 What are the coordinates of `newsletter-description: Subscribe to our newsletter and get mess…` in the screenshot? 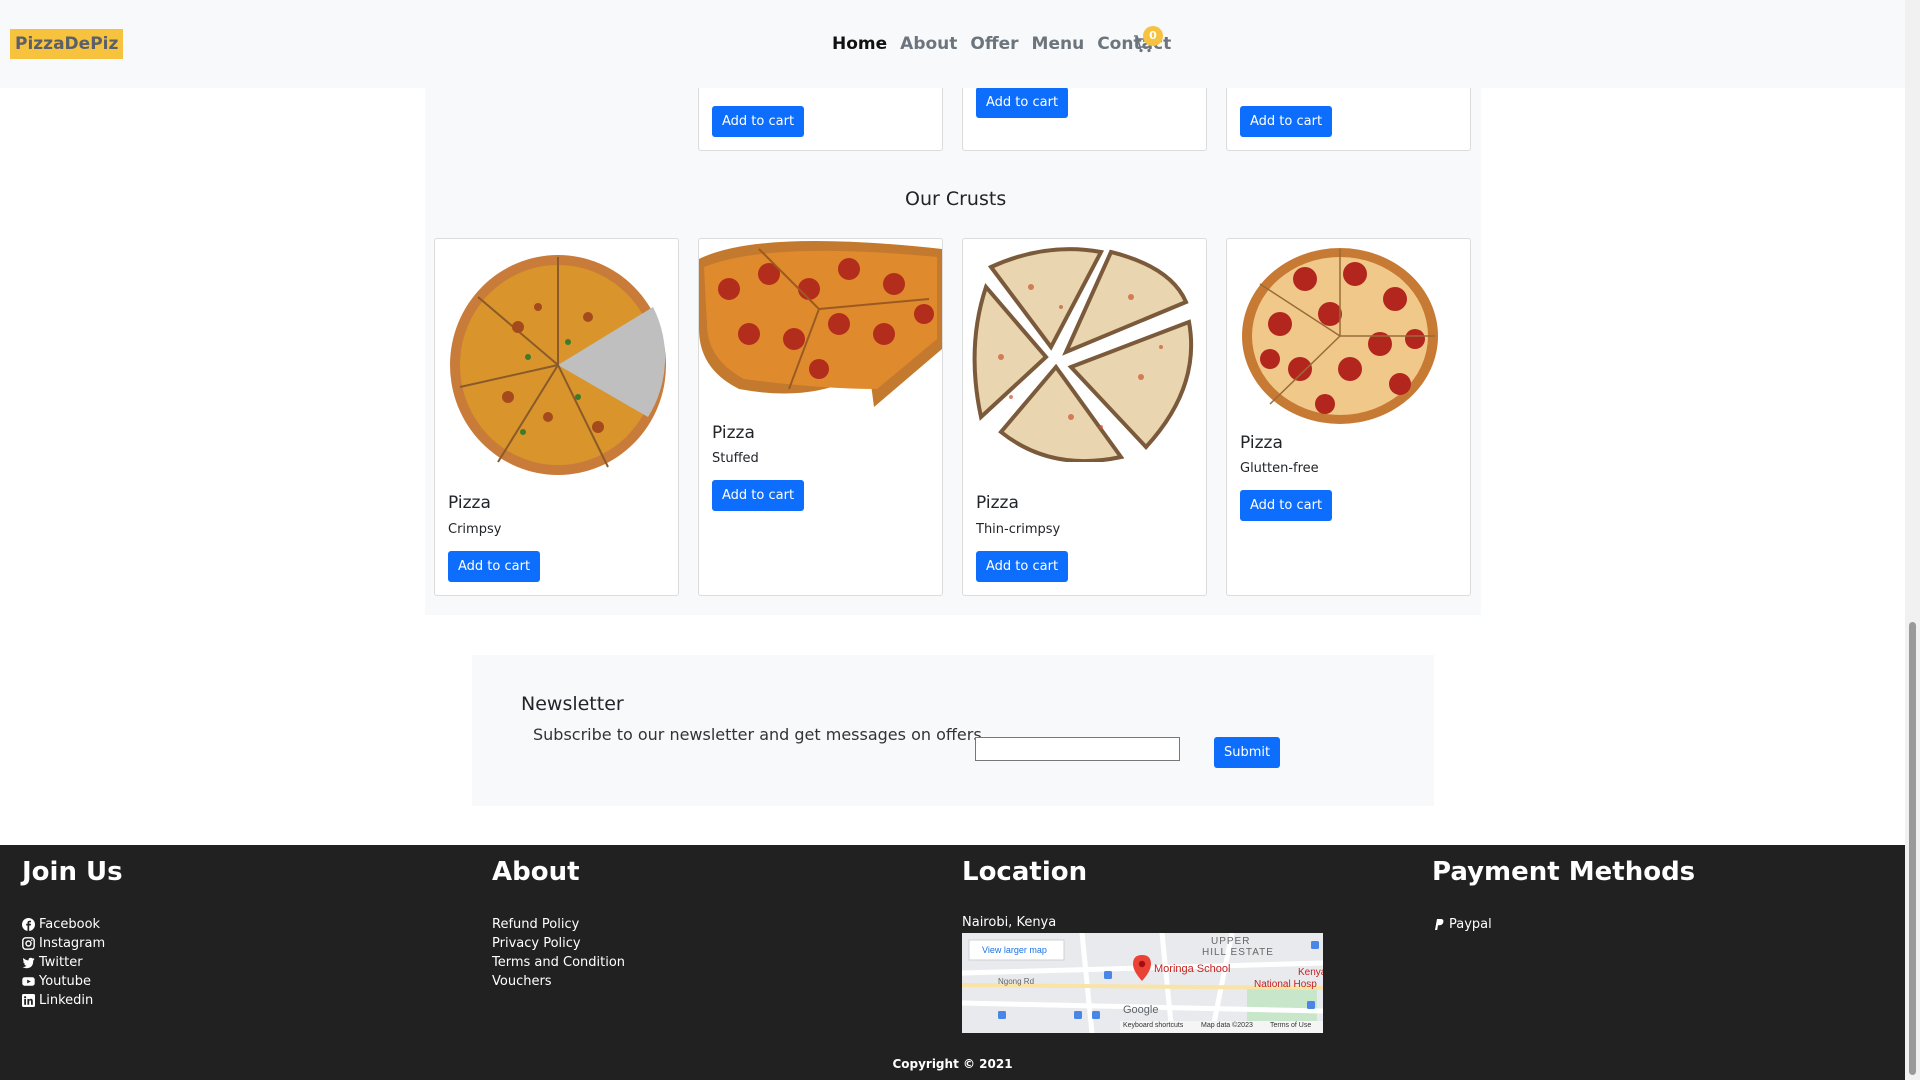 It's located at (757, 734).